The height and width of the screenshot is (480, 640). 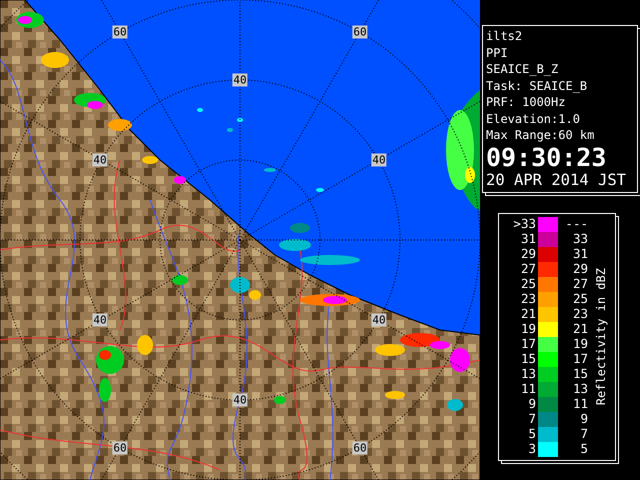 I want to click on info-line: PPI, so click(x=497, y=52).